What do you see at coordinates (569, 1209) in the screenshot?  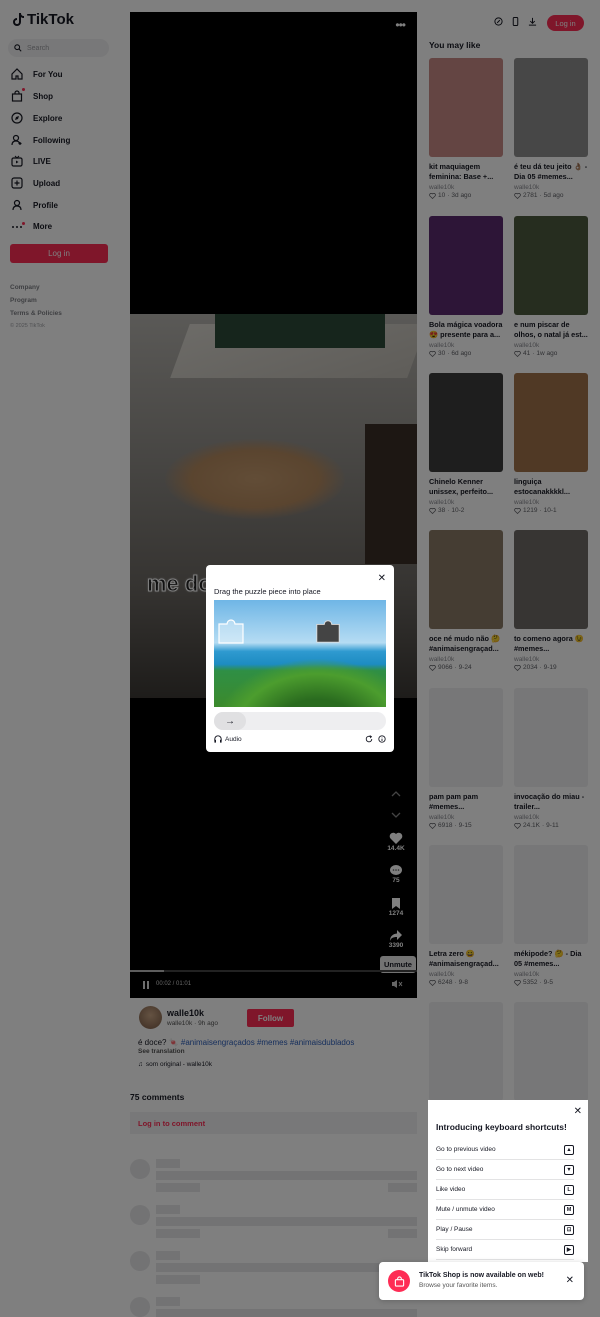 I see `shortcut-key: M` at bounding box center [569, 1209].